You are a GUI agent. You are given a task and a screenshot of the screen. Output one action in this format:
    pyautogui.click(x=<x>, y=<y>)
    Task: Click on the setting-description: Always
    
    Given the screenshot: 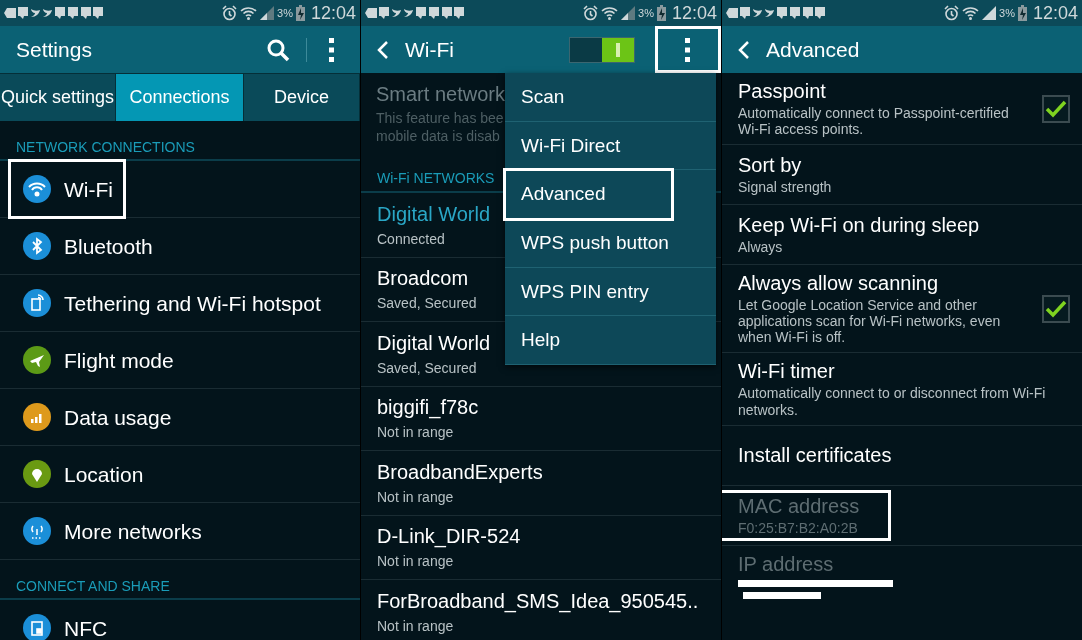 What is the action you would take?
    pyautogui.click(x=761, y=247)
    